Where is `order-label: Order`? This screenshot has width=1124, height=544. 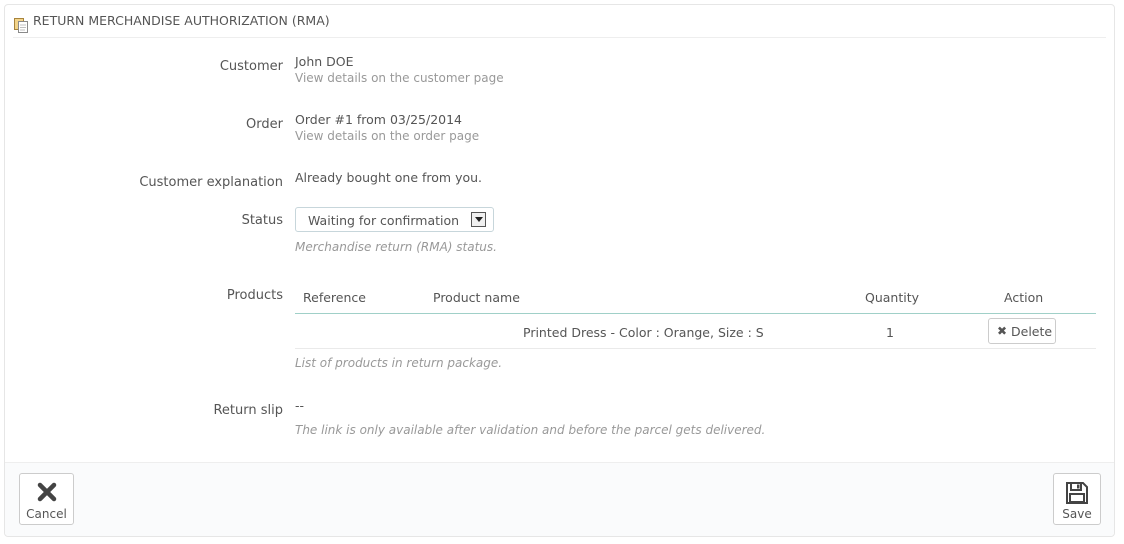 order-label: Order is located at coordinates (264, 124).